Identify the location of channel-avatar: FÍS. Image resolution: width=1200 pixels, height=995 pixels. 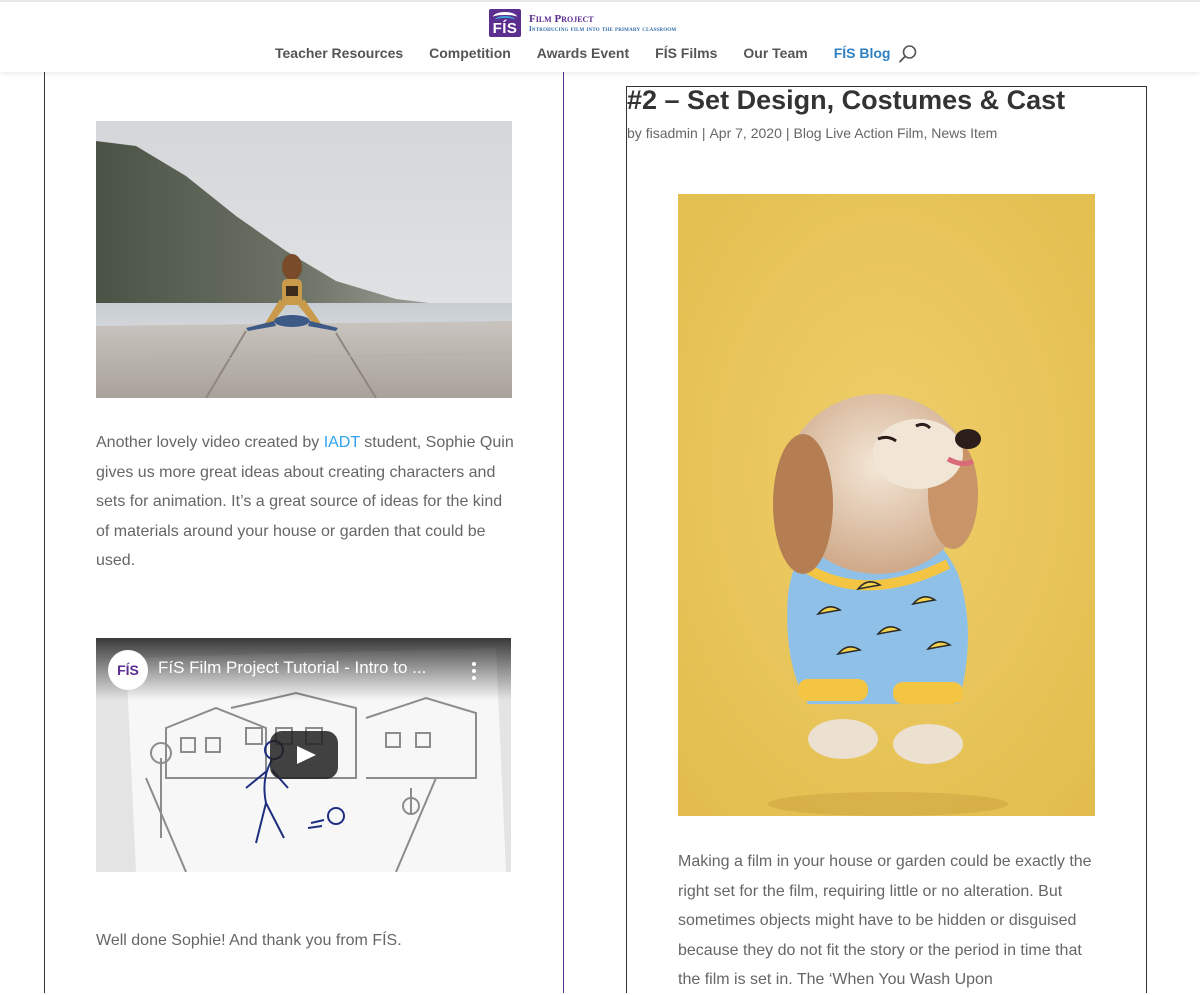
(128, 670).